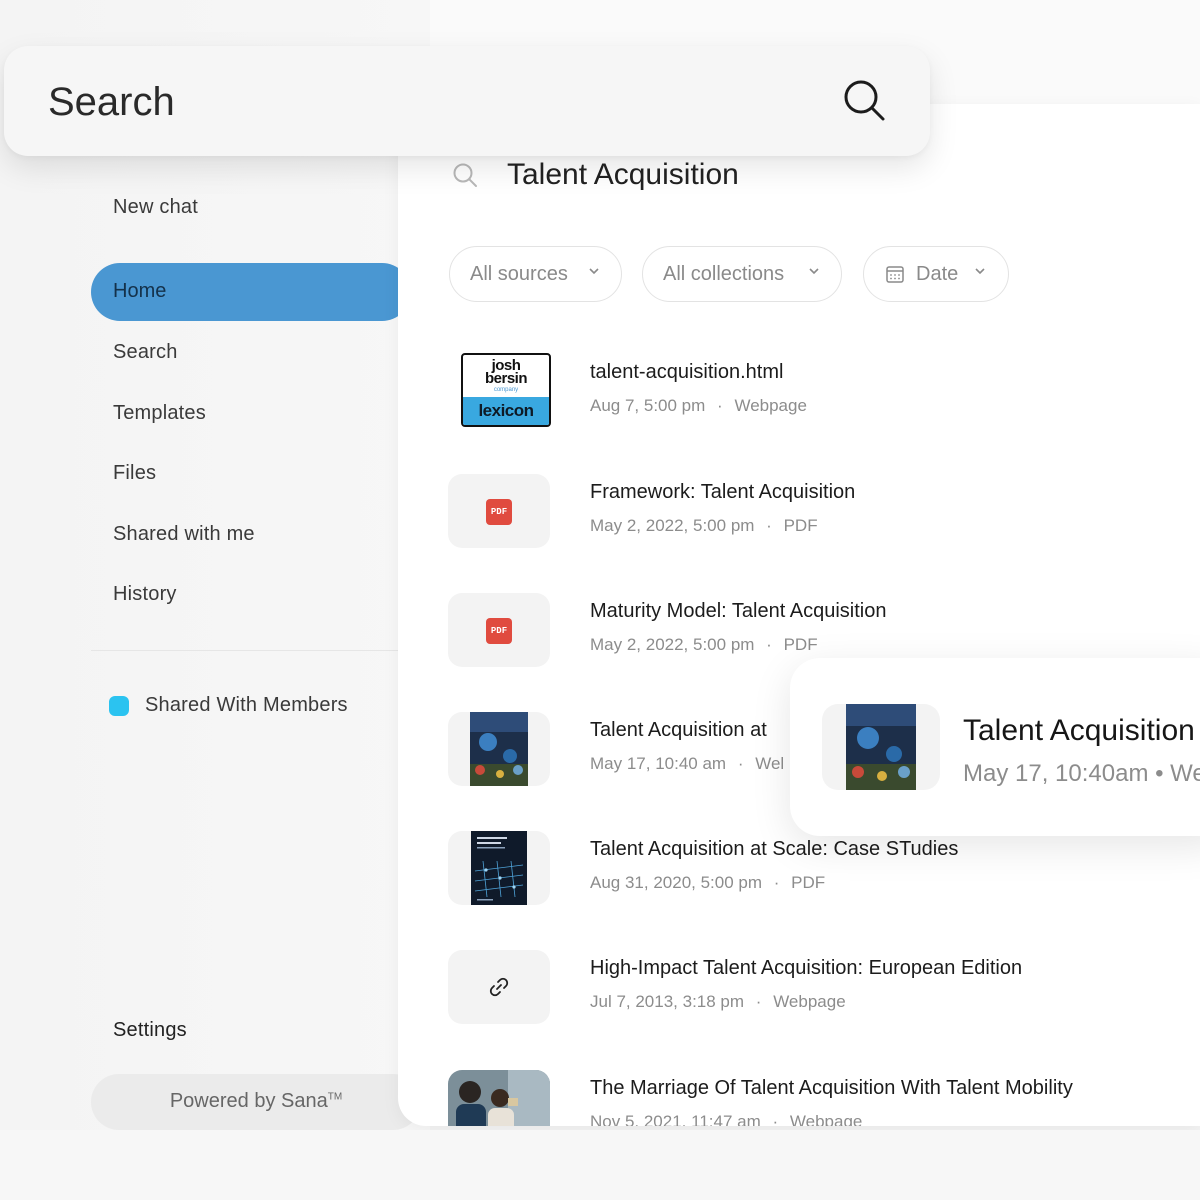  What do you see at coordinates (246, 705) in the screenshot?
I see `collection-shared-with-members: Shared With Members` at bounding box center [246, 705].